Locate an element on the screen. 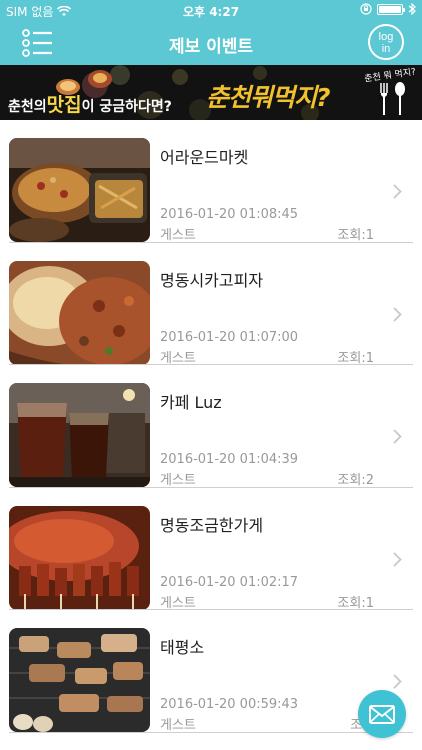  navigation-bar: 제보 이벤트 log in is located at coordinates (211, 42).